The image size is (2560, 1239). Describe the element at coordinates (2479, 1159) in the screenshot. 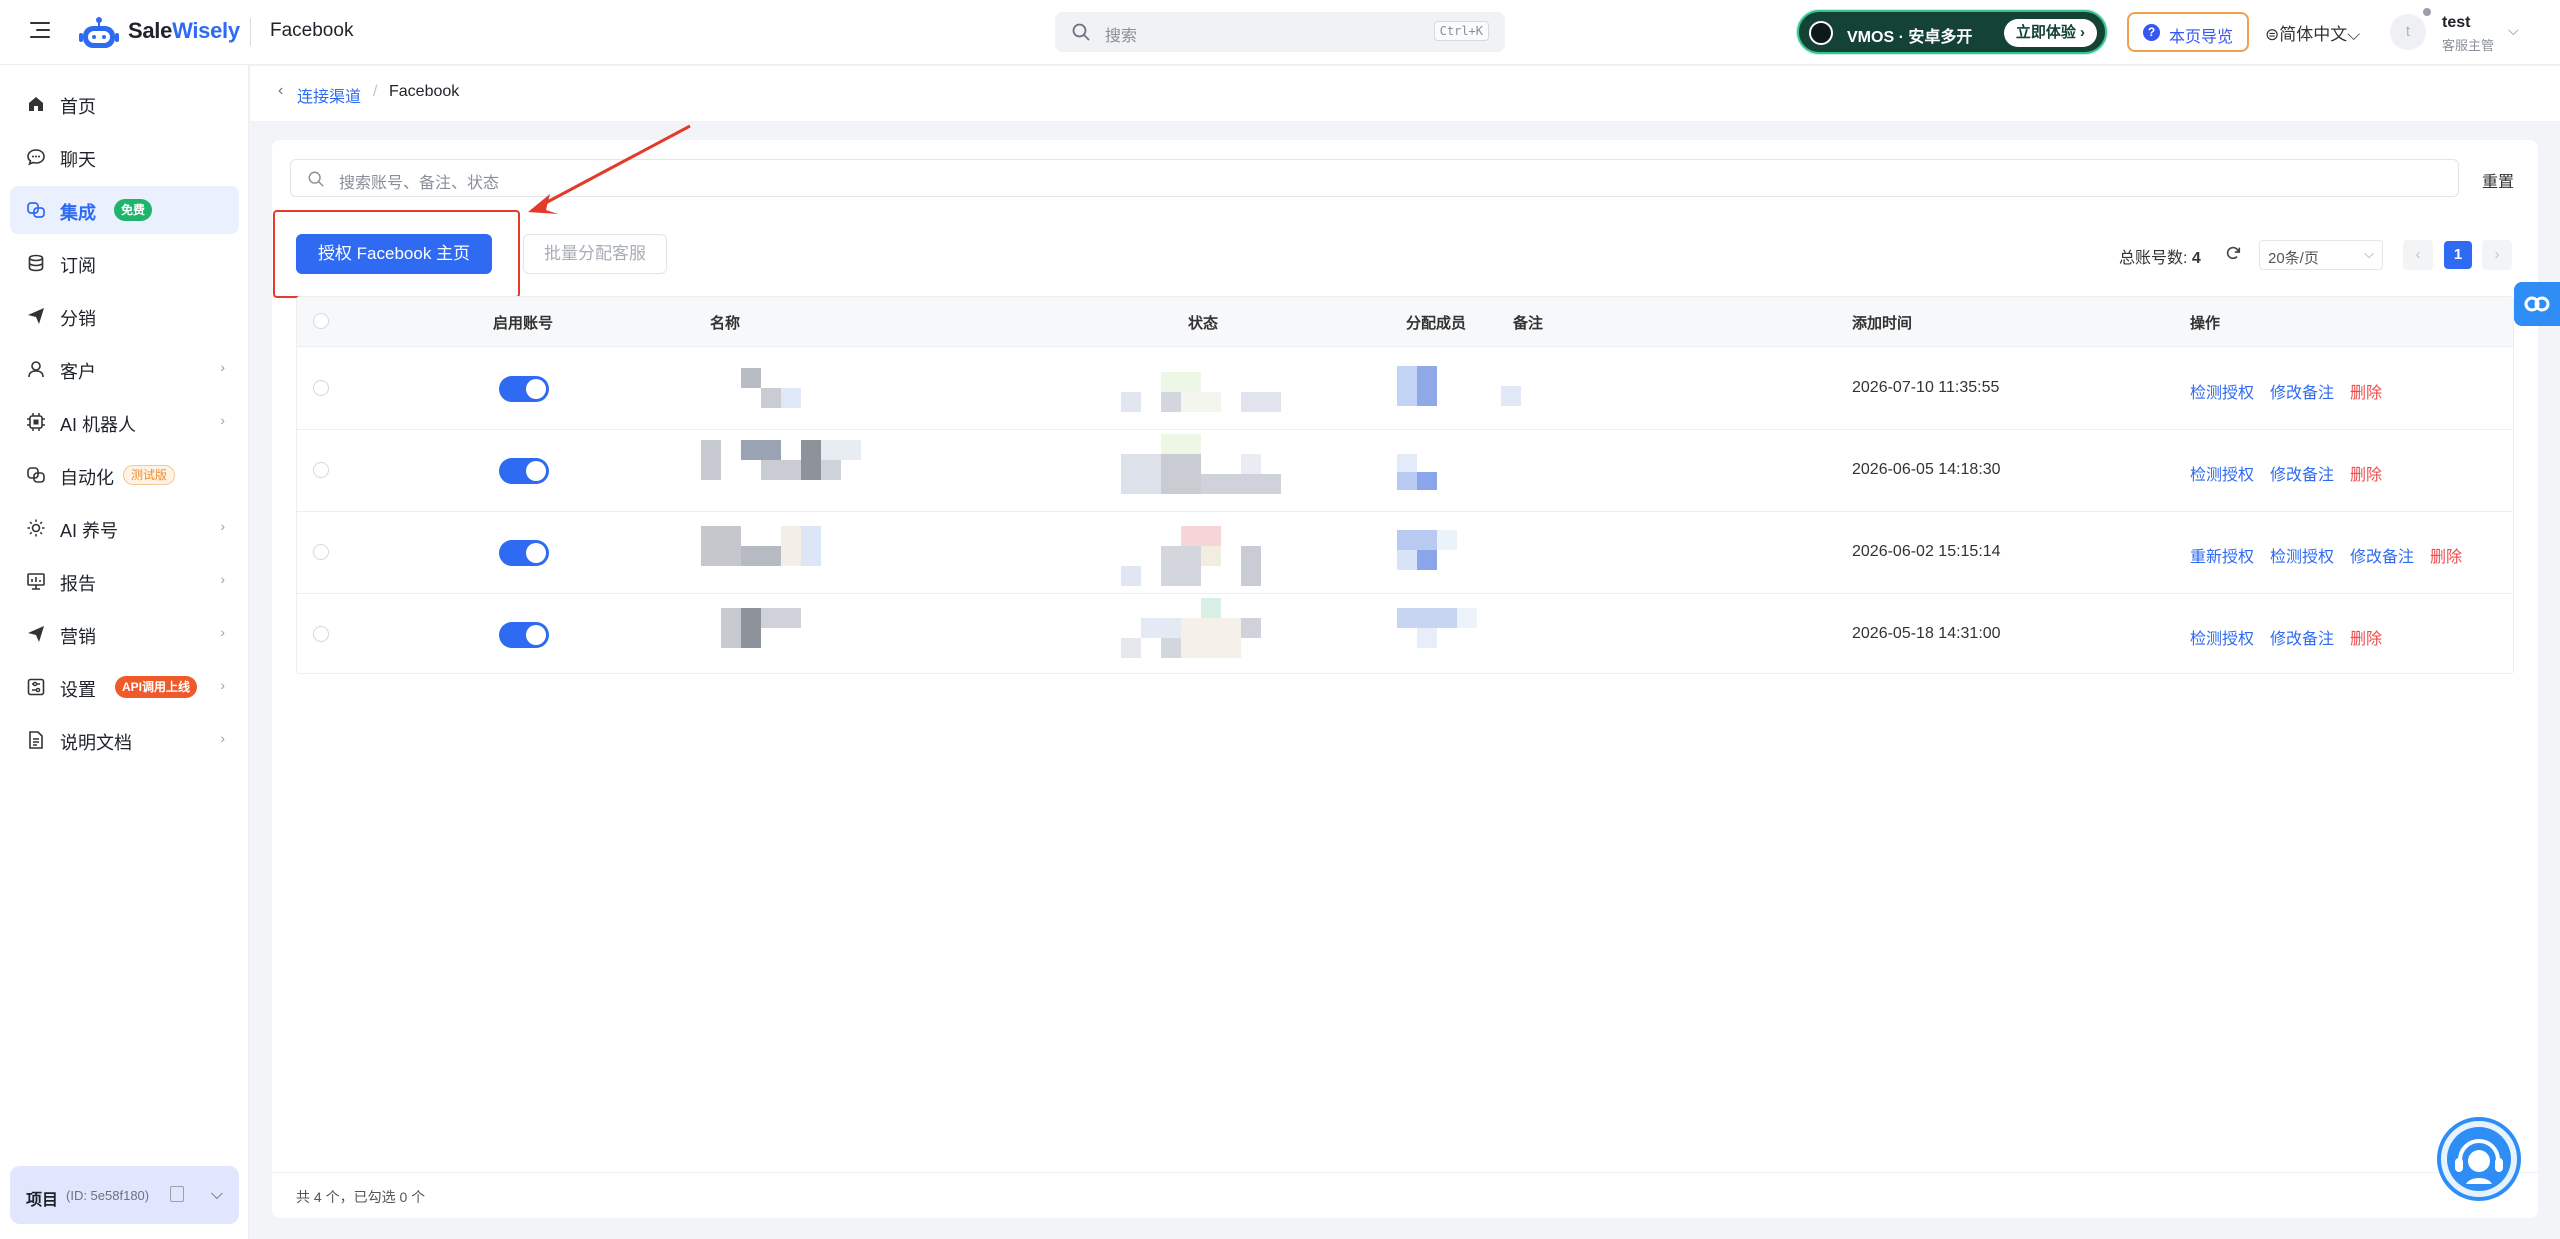

I see `support-agent-icon` at that location.